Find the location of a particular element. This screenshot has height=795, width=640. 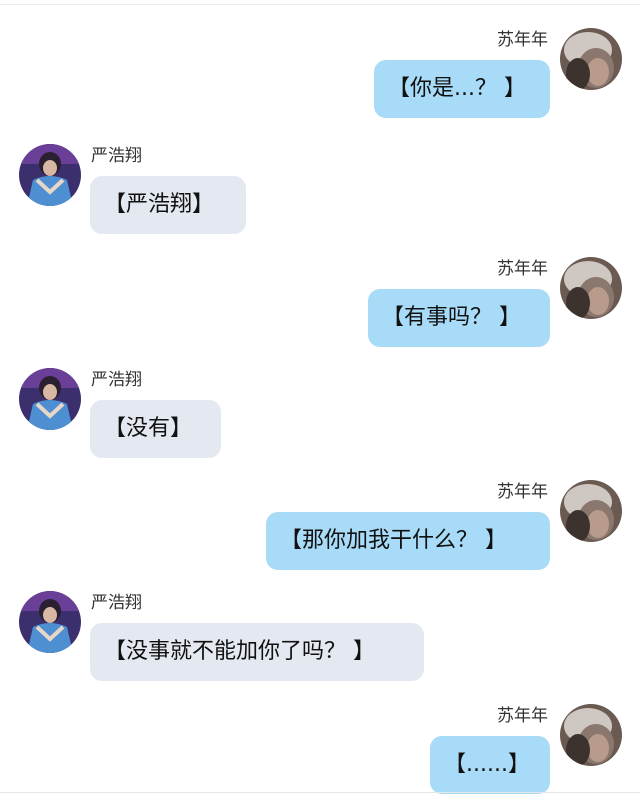

message-bubble: 【有事吗？ 】 is located at coordinates (459, 318).